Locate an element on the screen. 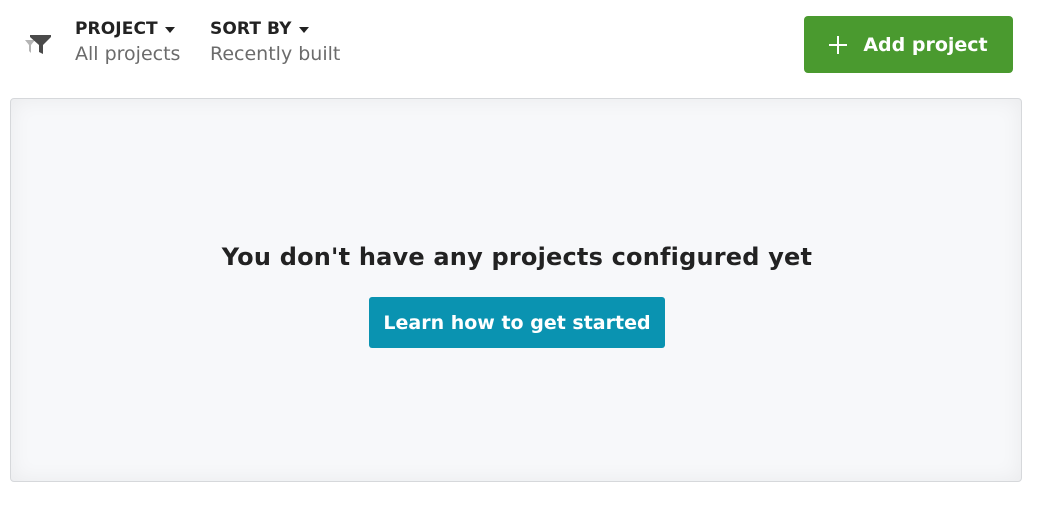 The image size is (1052, 506). learn-how-button: Learn how to get started is located at coordinates (517, 322).